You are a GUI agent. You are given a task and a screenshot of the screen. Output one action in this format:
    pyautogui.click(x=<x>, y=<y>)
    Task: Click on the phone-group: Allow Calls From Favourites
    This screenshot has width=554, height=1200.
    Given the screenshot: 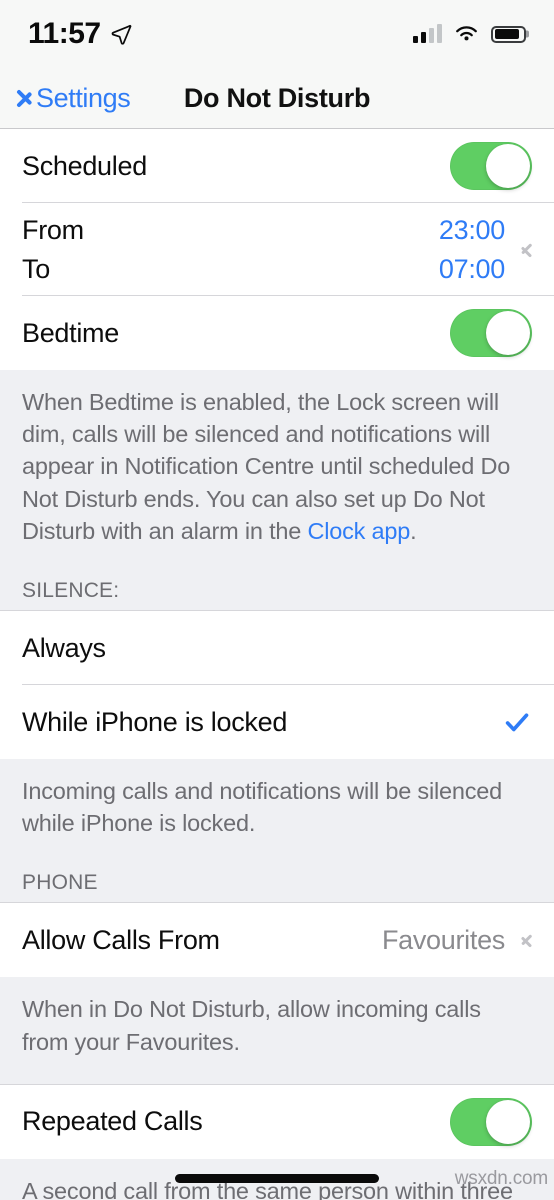 What is the action you would take?
    pyautogui.click(x=277, y=940)
    